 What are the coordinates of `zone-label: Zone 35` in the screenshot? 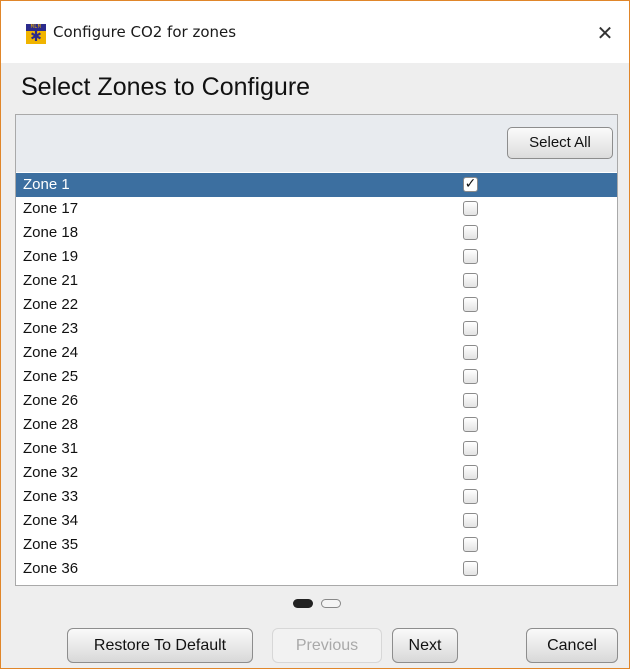 It's located at (51, 544).